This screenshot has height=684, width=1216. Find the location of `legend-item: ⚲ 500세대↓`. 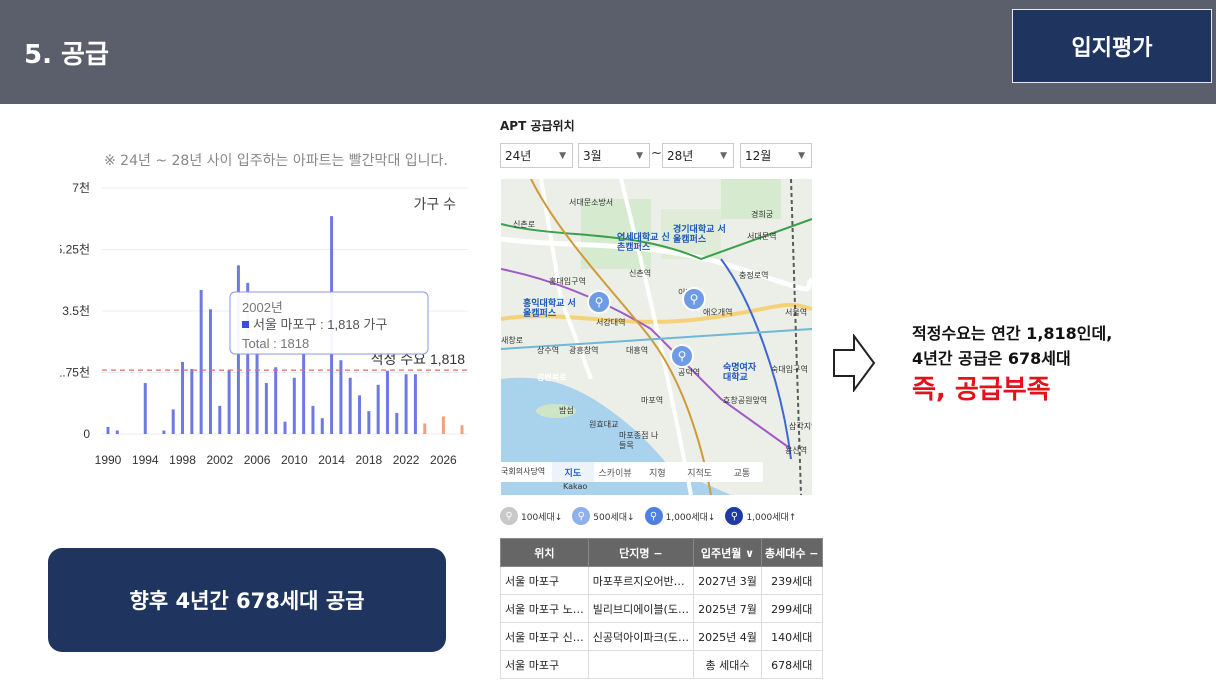

legend-item: ⚲ 500세대↓ is located at coordinates (603, 516).